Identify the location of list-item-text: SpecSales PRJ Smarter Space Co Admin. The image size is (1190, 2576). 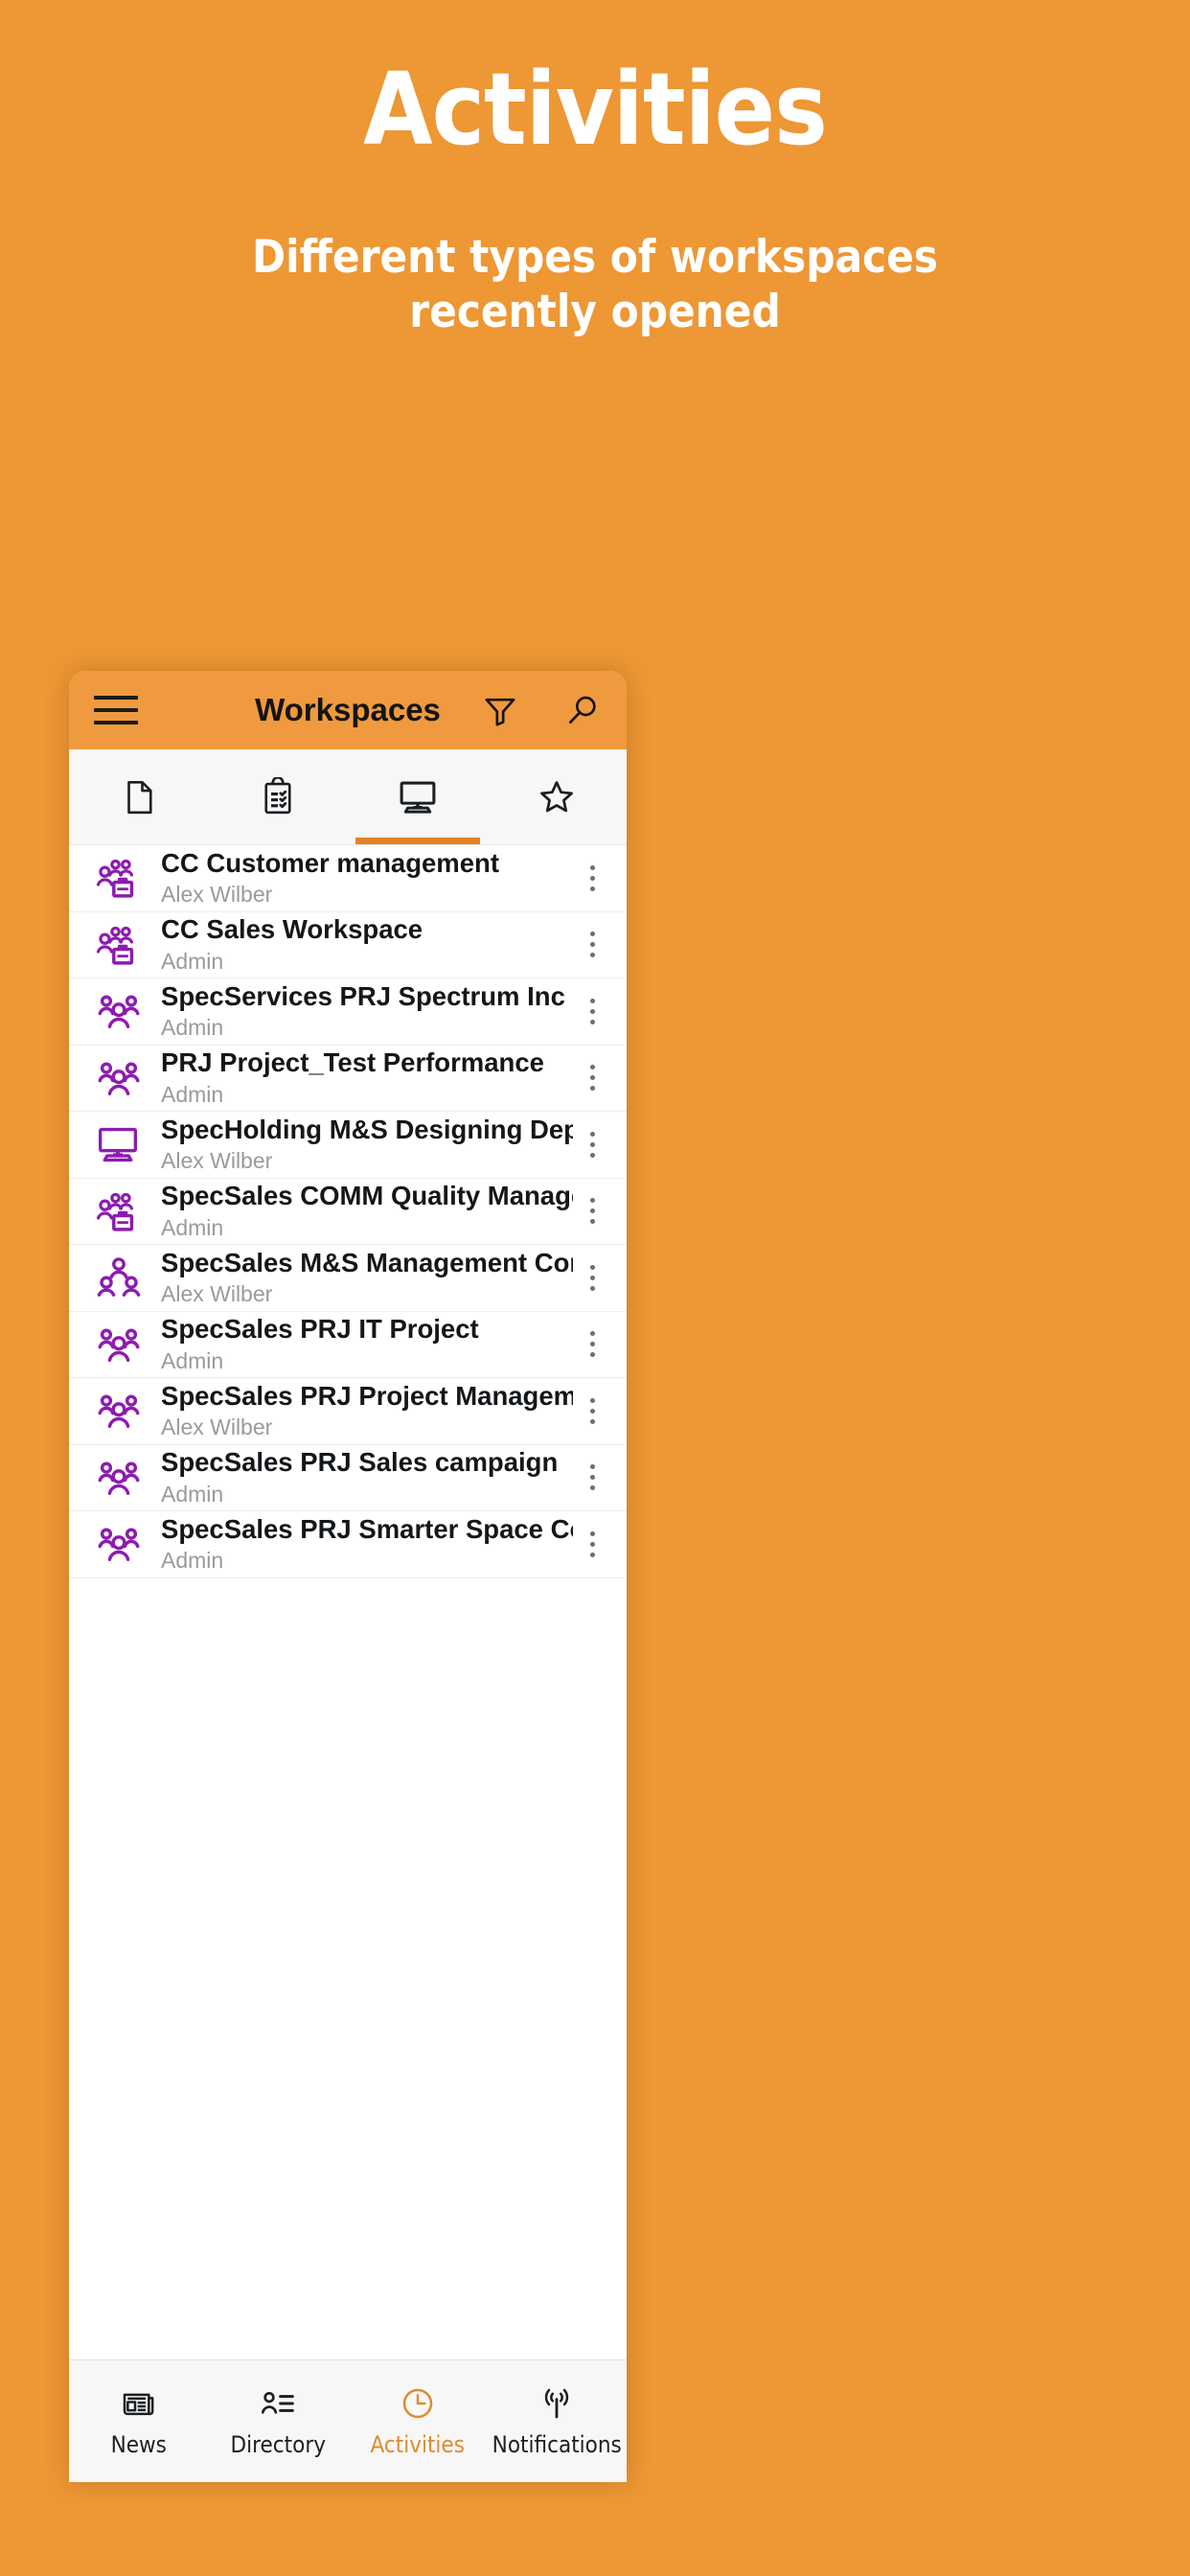
(365, 1544).